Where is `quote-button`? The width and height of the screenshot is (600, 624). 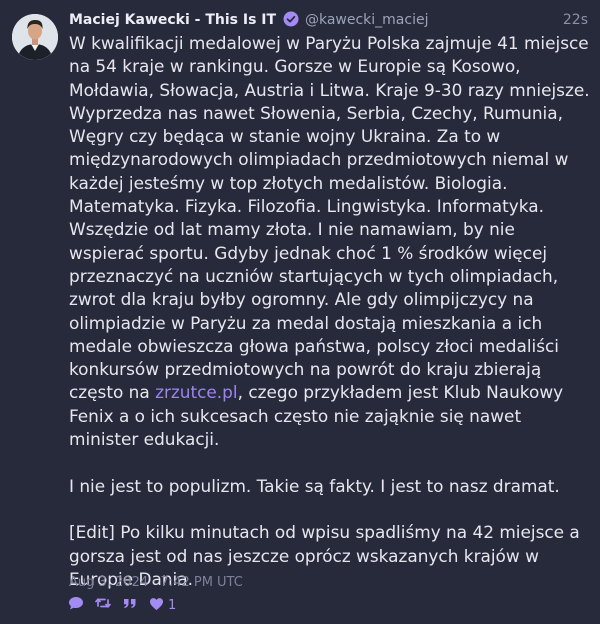
quote-button is located at coordinates (130, 605).